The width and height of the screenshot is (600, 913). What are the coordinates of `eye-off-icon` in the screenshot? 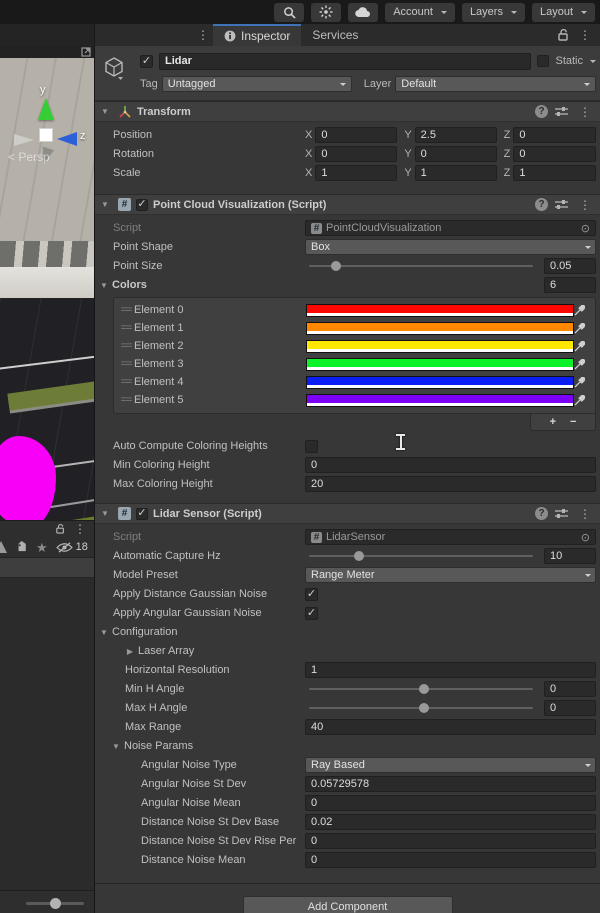 It's located at (64, 547).